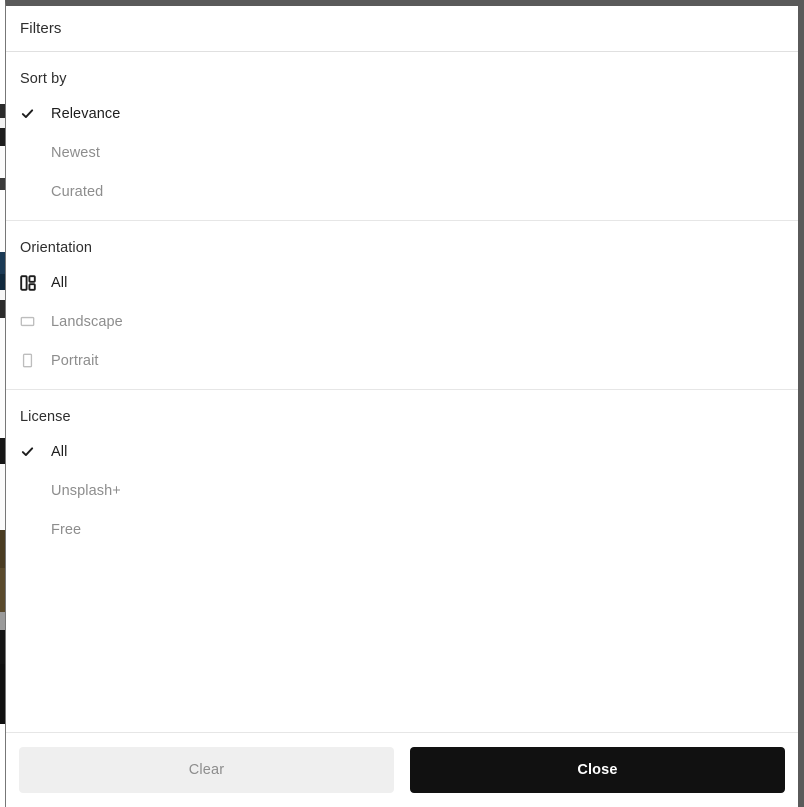 This screenshot has height=807, width=804. Describe the element at coordinates (409, 529) in the screenshot. I see `option-license-free: Free` at that location.